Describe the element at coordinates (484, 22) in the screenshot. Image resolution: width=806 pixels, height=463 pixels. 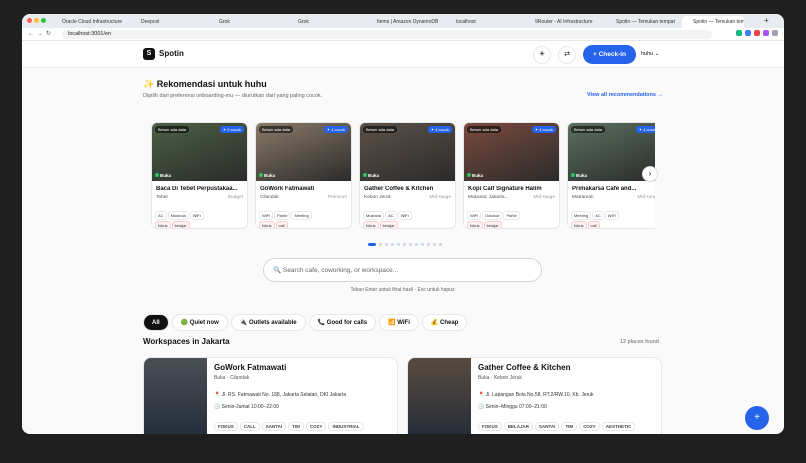
I see `browser-tab: localhost` at that location.